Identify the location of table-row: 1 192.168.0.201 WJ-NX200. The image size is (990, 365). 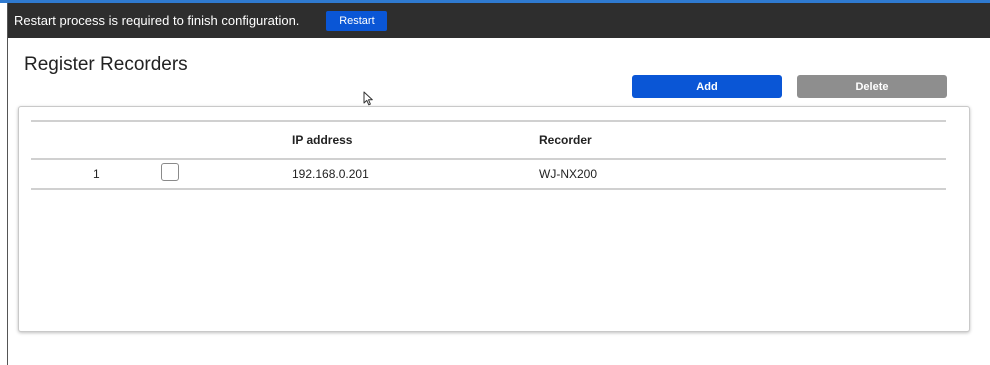
(488, 175).